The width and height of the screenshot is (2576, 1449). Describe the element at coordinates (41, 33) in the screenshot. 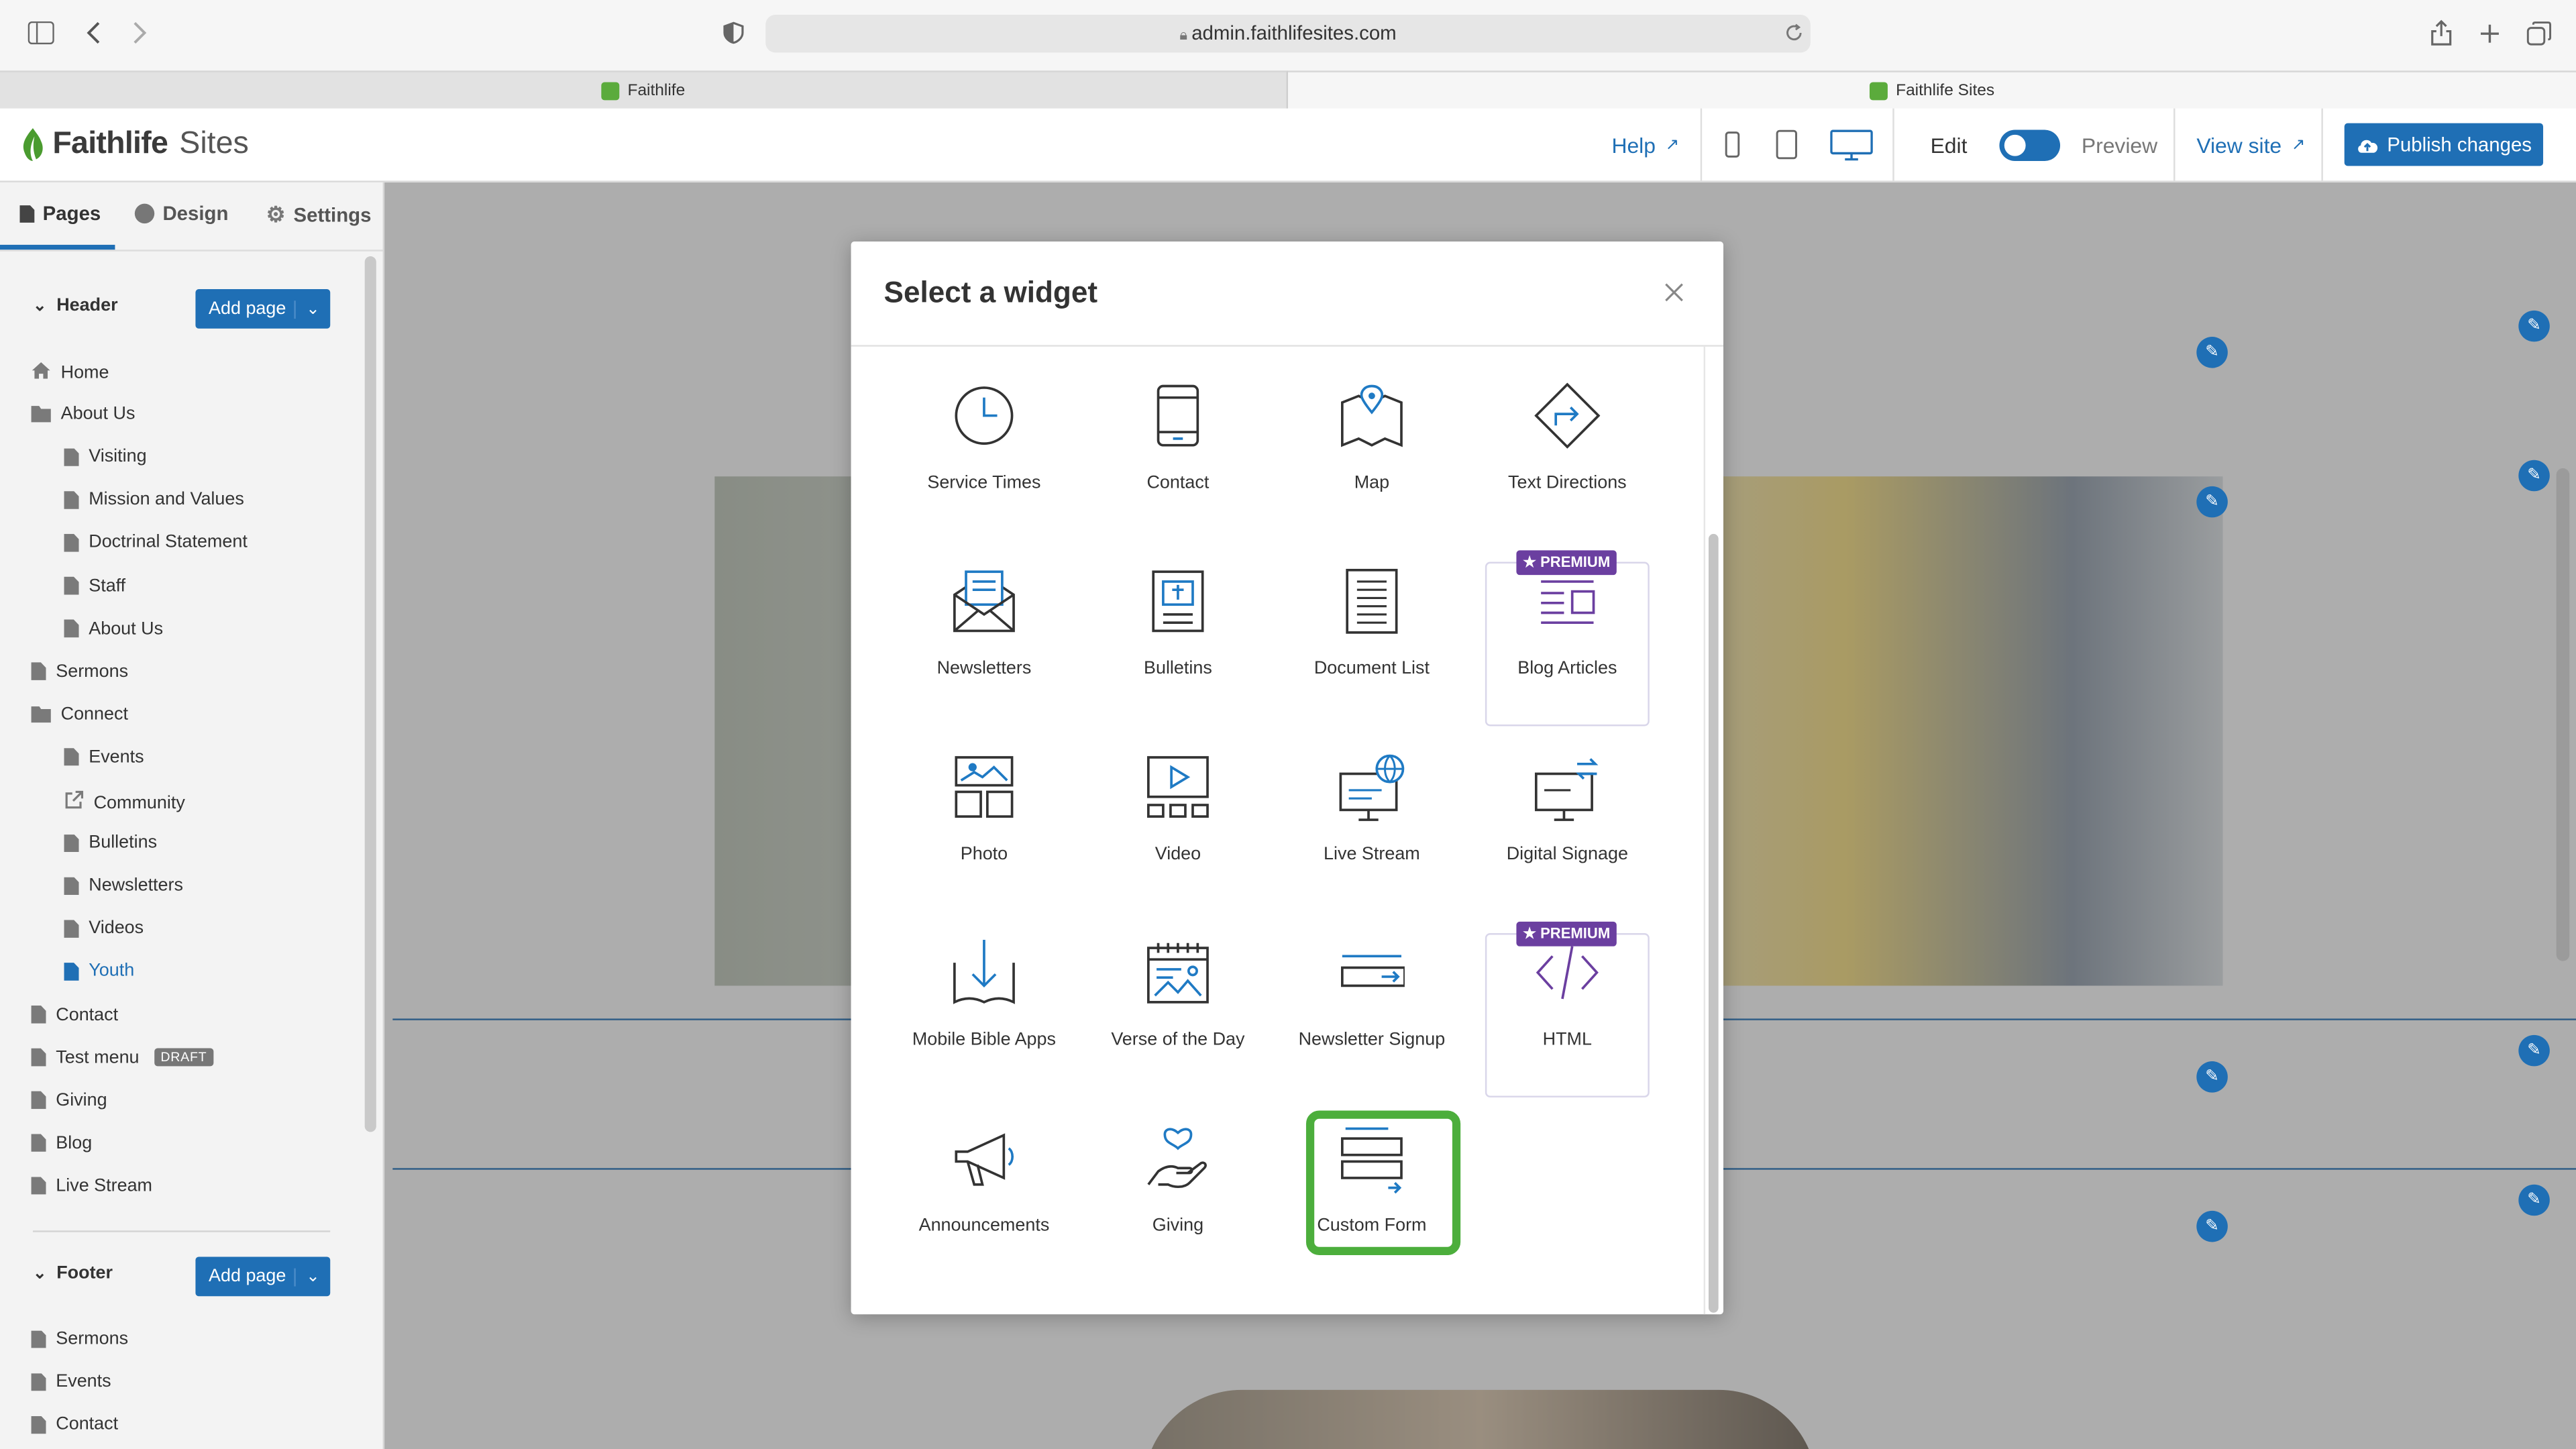

I see `sidebar-toggle-icon` at that location.